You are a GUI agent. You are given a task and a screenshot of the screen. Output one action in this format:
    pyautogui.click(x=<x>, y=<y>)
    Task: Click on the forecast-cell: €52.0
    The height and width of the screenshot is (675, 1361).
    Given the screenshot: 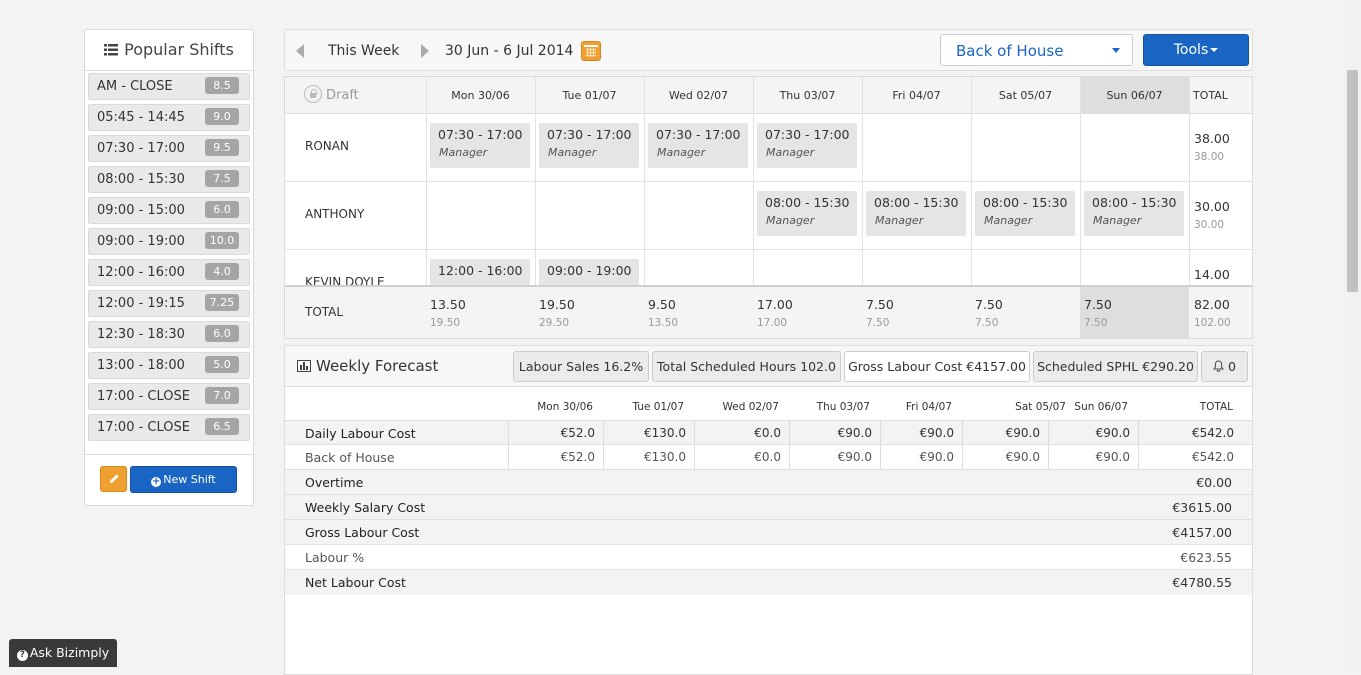 What is the action you would take?
    pyautogui.click(x=555, y=433)
    